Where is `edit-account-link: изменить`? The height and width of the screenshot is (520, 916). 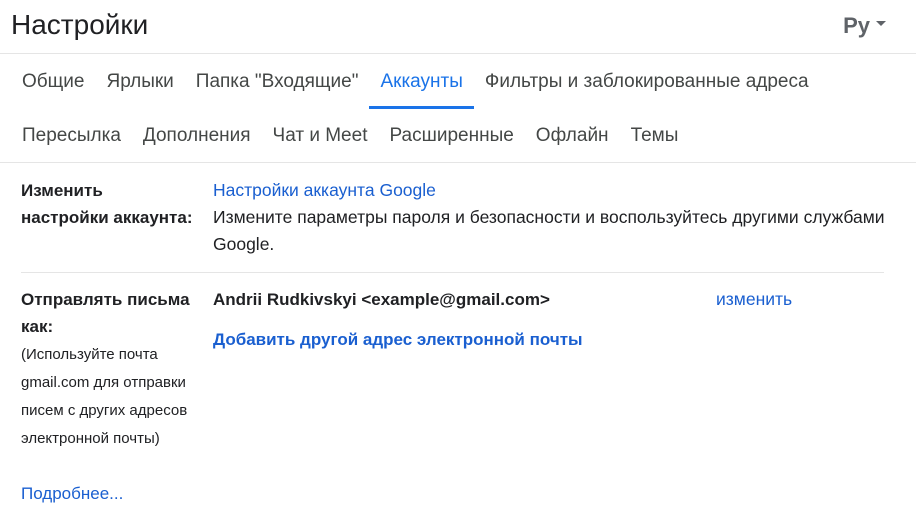
edit-account-link: изменить is located at coordinates (754, 299).